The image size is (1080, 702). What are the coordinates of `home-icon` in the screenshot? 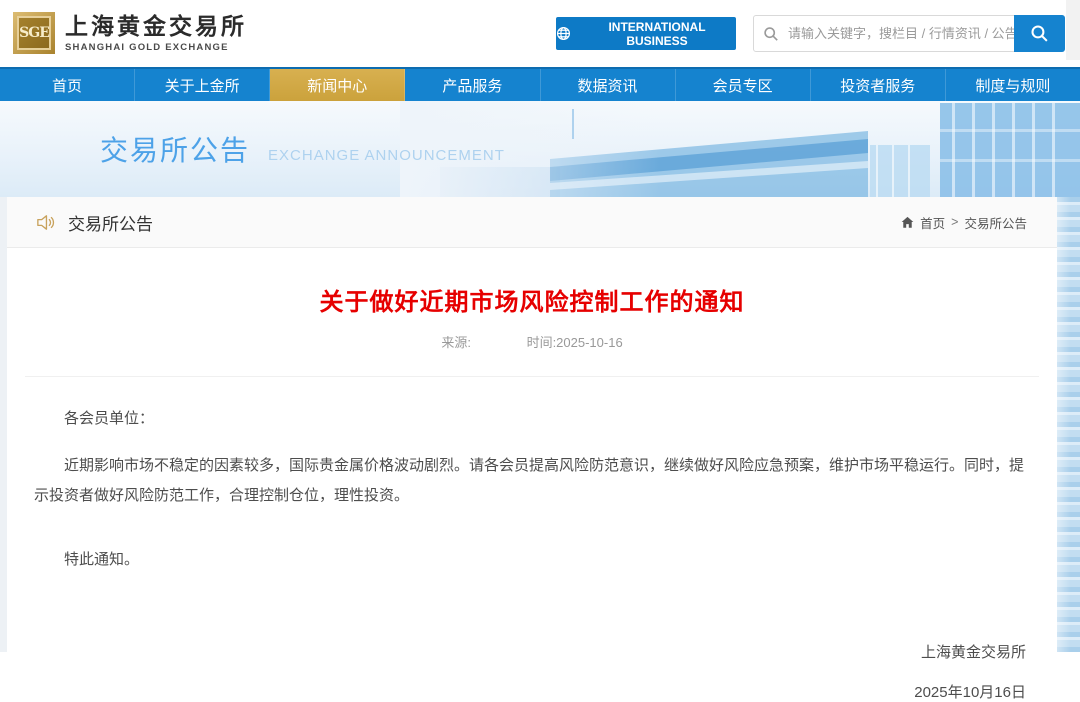 It's located at (907, 222).